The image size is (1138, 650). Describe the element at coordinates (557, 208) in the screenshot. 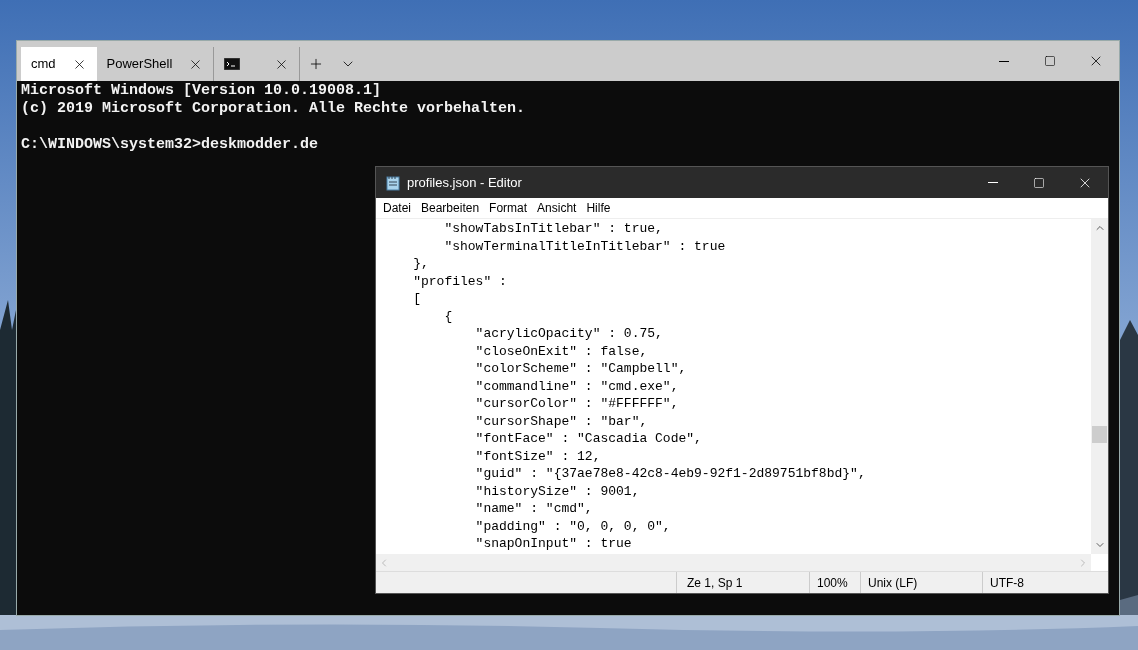

I see `menu-item: Ansicht` at that location.